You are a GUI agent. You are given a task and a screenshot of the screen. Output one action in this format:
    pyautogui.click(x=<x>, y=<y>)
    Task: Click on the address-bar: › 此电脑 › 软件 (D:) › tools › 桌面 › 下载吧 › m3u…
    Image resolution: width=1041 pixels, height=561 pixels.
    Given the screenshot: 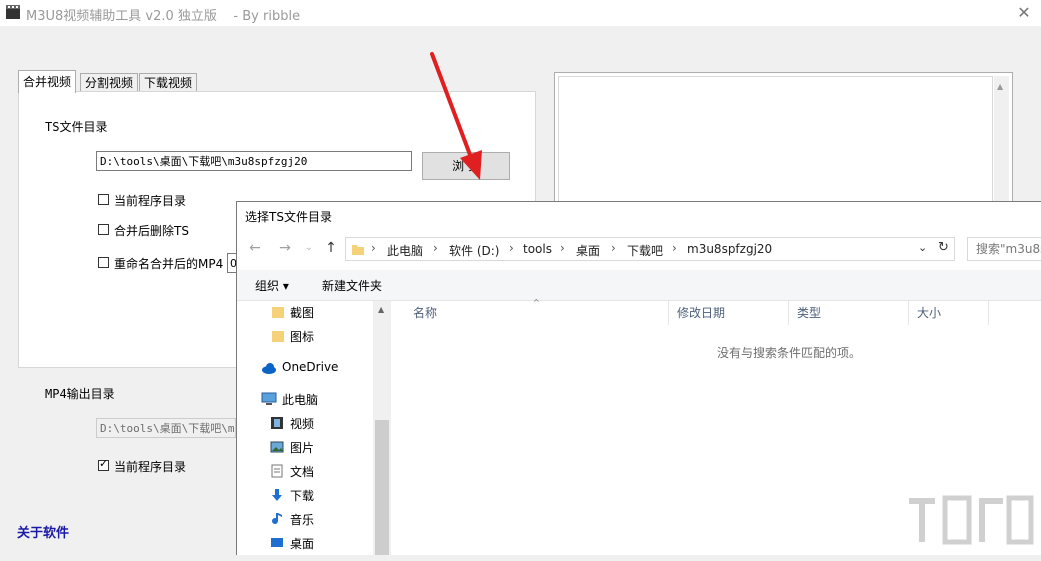 What is the action you would take?
    pyautogui.click(x=650, y=249)
    